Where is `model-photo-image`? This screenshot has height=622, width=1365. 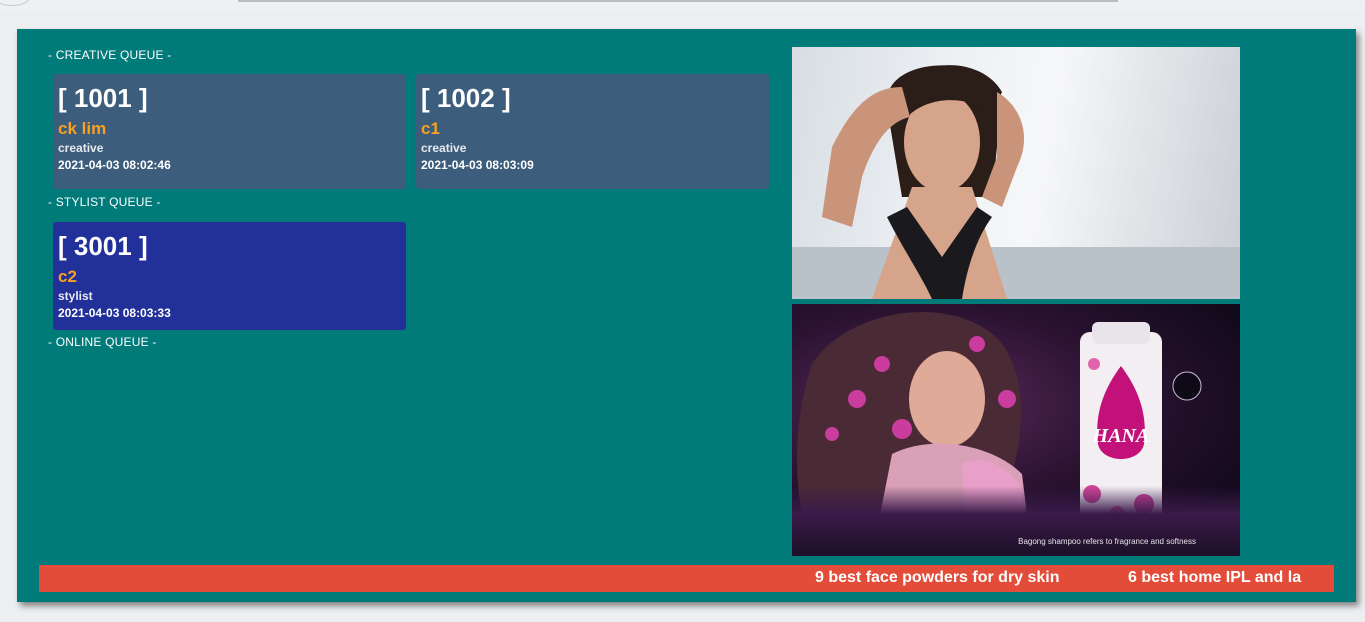
model-photo-image is located at coordinates (1016, 182).